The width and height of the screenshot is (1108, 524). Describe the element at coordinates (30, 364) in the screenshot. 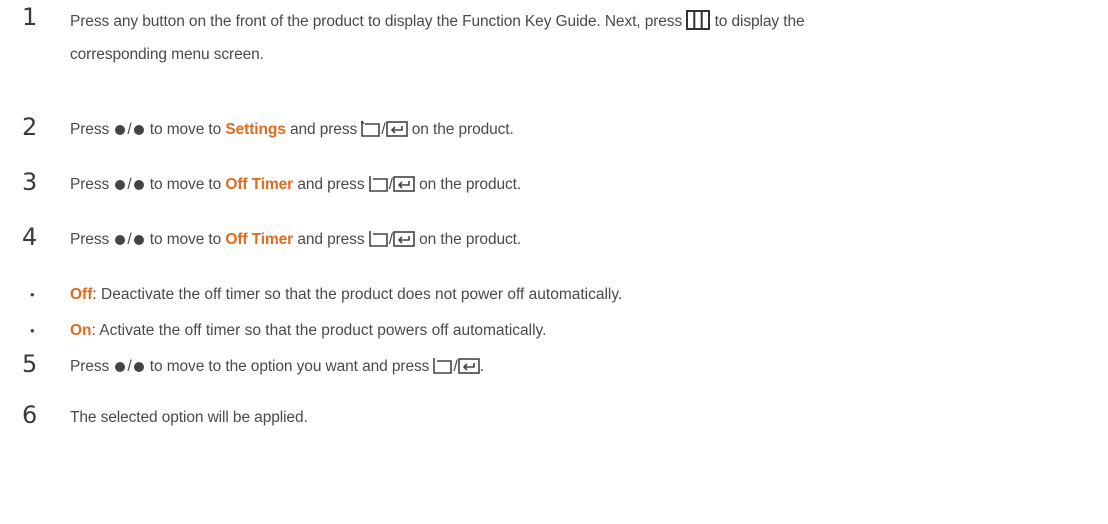

I see `step-number: 5` at that location.